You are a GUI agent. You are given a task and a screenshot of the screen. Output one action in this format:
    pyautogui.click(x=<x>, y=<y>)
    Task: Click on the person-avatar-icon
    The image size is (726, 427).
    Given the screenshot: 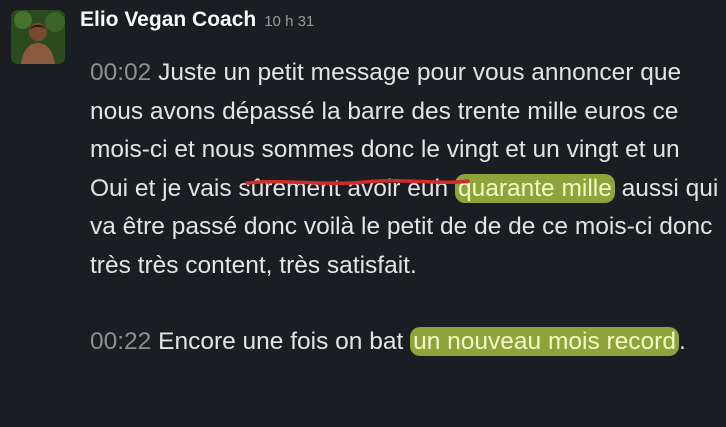 What is the action you would take?
    pyautogui.click(x=38, y=37)
    